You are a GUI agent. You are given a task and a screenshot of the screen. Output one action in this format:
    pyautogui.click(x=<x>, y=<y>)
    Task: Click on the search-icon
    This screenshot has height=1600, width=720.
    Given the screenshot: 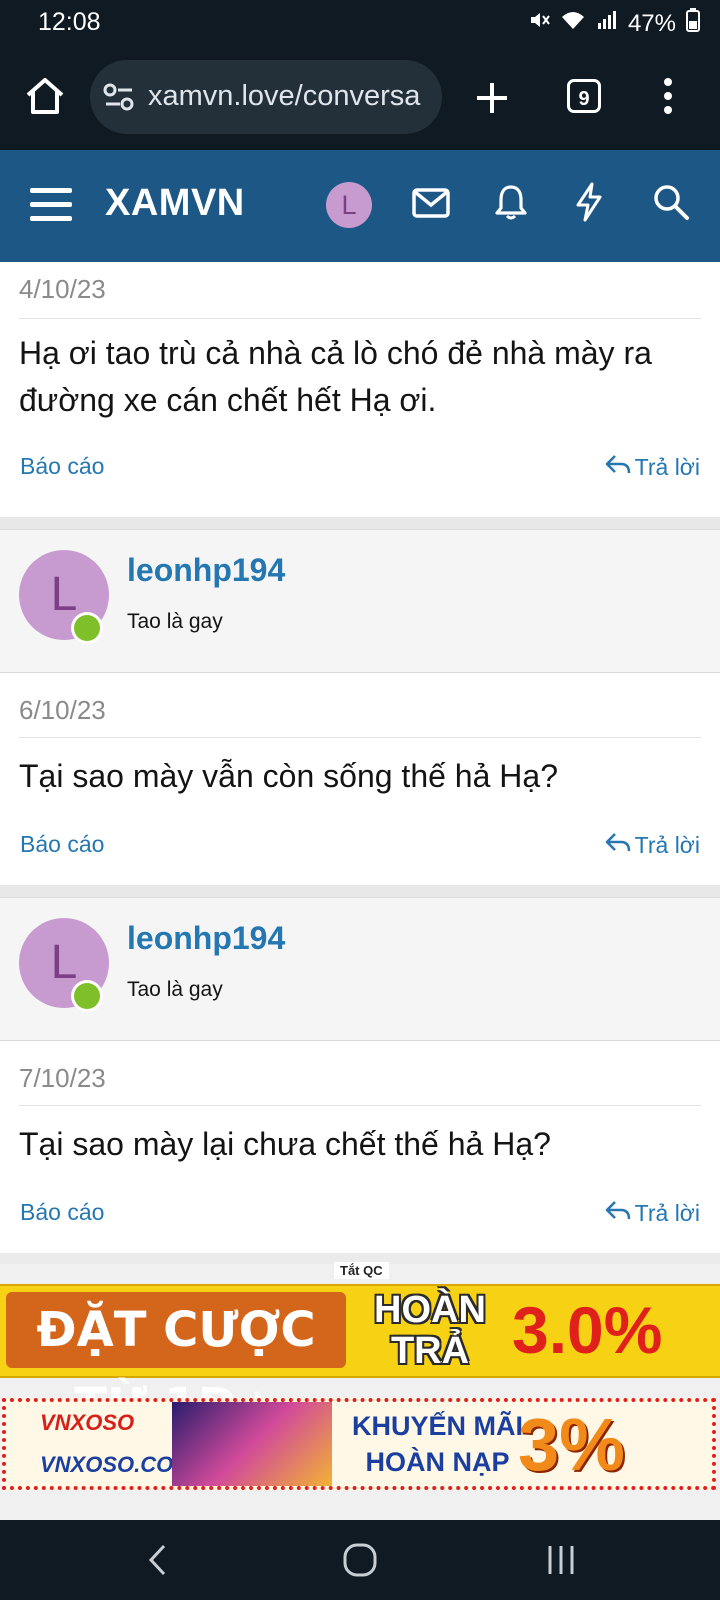 What is the action you would take?
    pyautogui.click(x=671, y=204)
    